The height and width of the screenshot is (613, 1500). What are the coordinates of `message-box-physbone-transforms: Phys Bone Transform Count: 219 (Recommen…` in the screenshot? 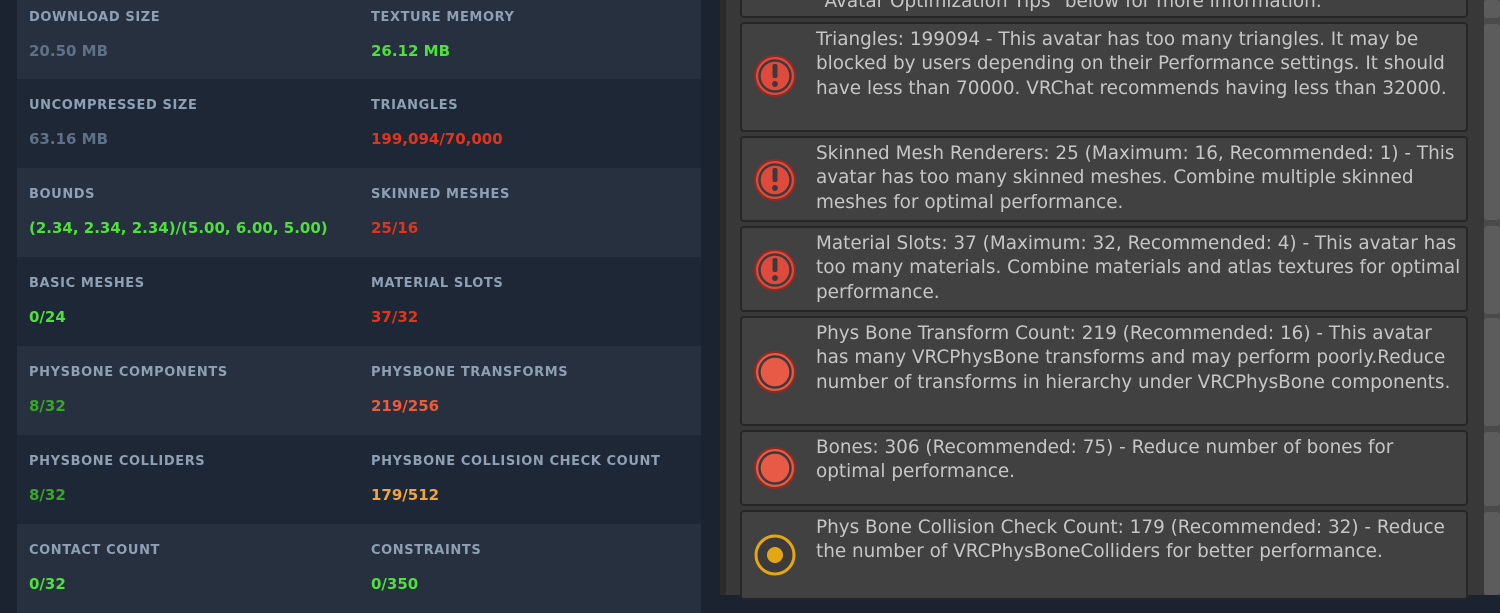 It's located at (1104, 371).